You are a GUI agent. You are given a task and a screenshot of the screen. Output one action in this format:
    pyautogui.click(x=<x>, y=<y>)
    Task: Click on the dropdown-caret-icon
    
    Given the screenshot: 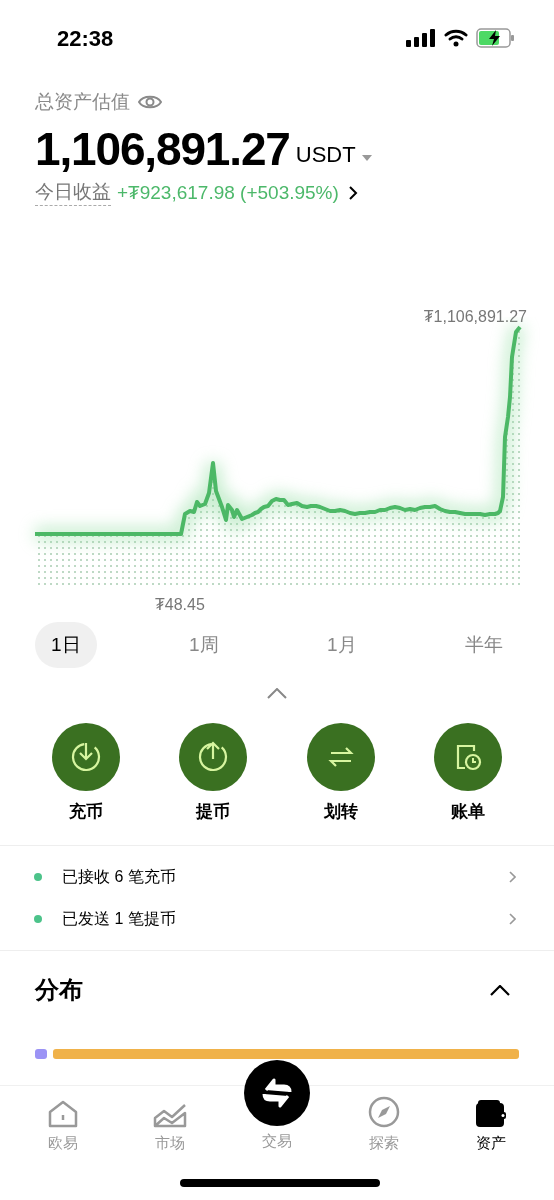 What is the action you would take?
    pyautogui.click(x=366, y=157)
    